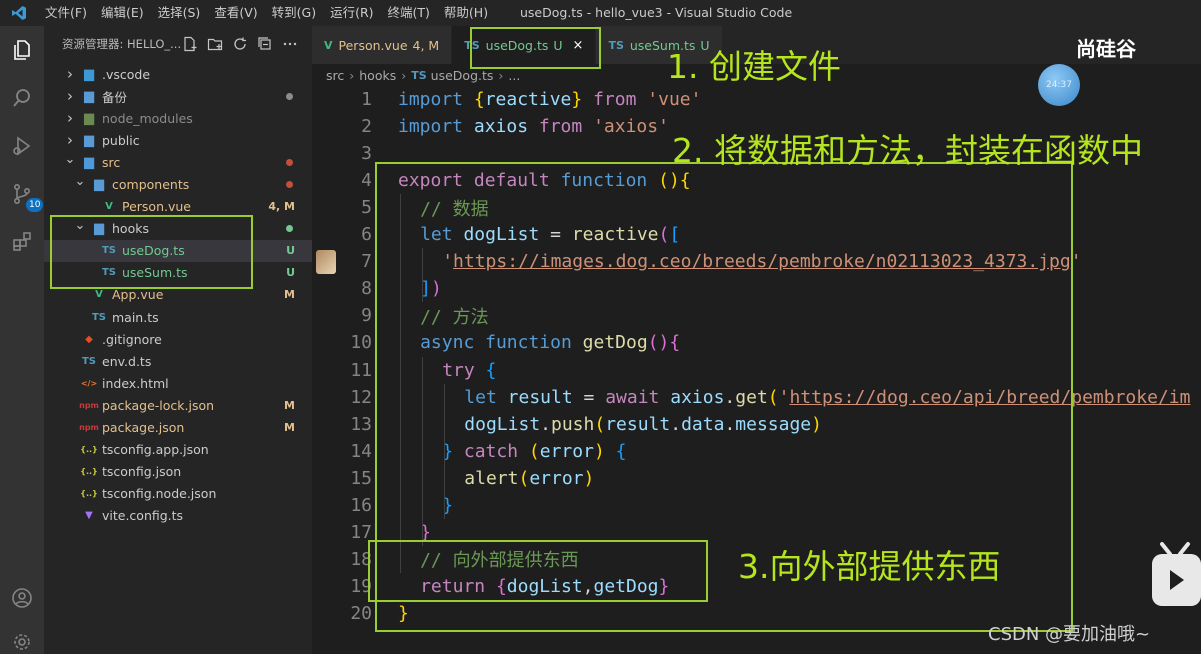 This screenshot has width=1201, height=654. What do you see at coordinates (135, 317) in the screenshot?
I see `tree-item-label: main.ts` at bounding box center [135, 317].